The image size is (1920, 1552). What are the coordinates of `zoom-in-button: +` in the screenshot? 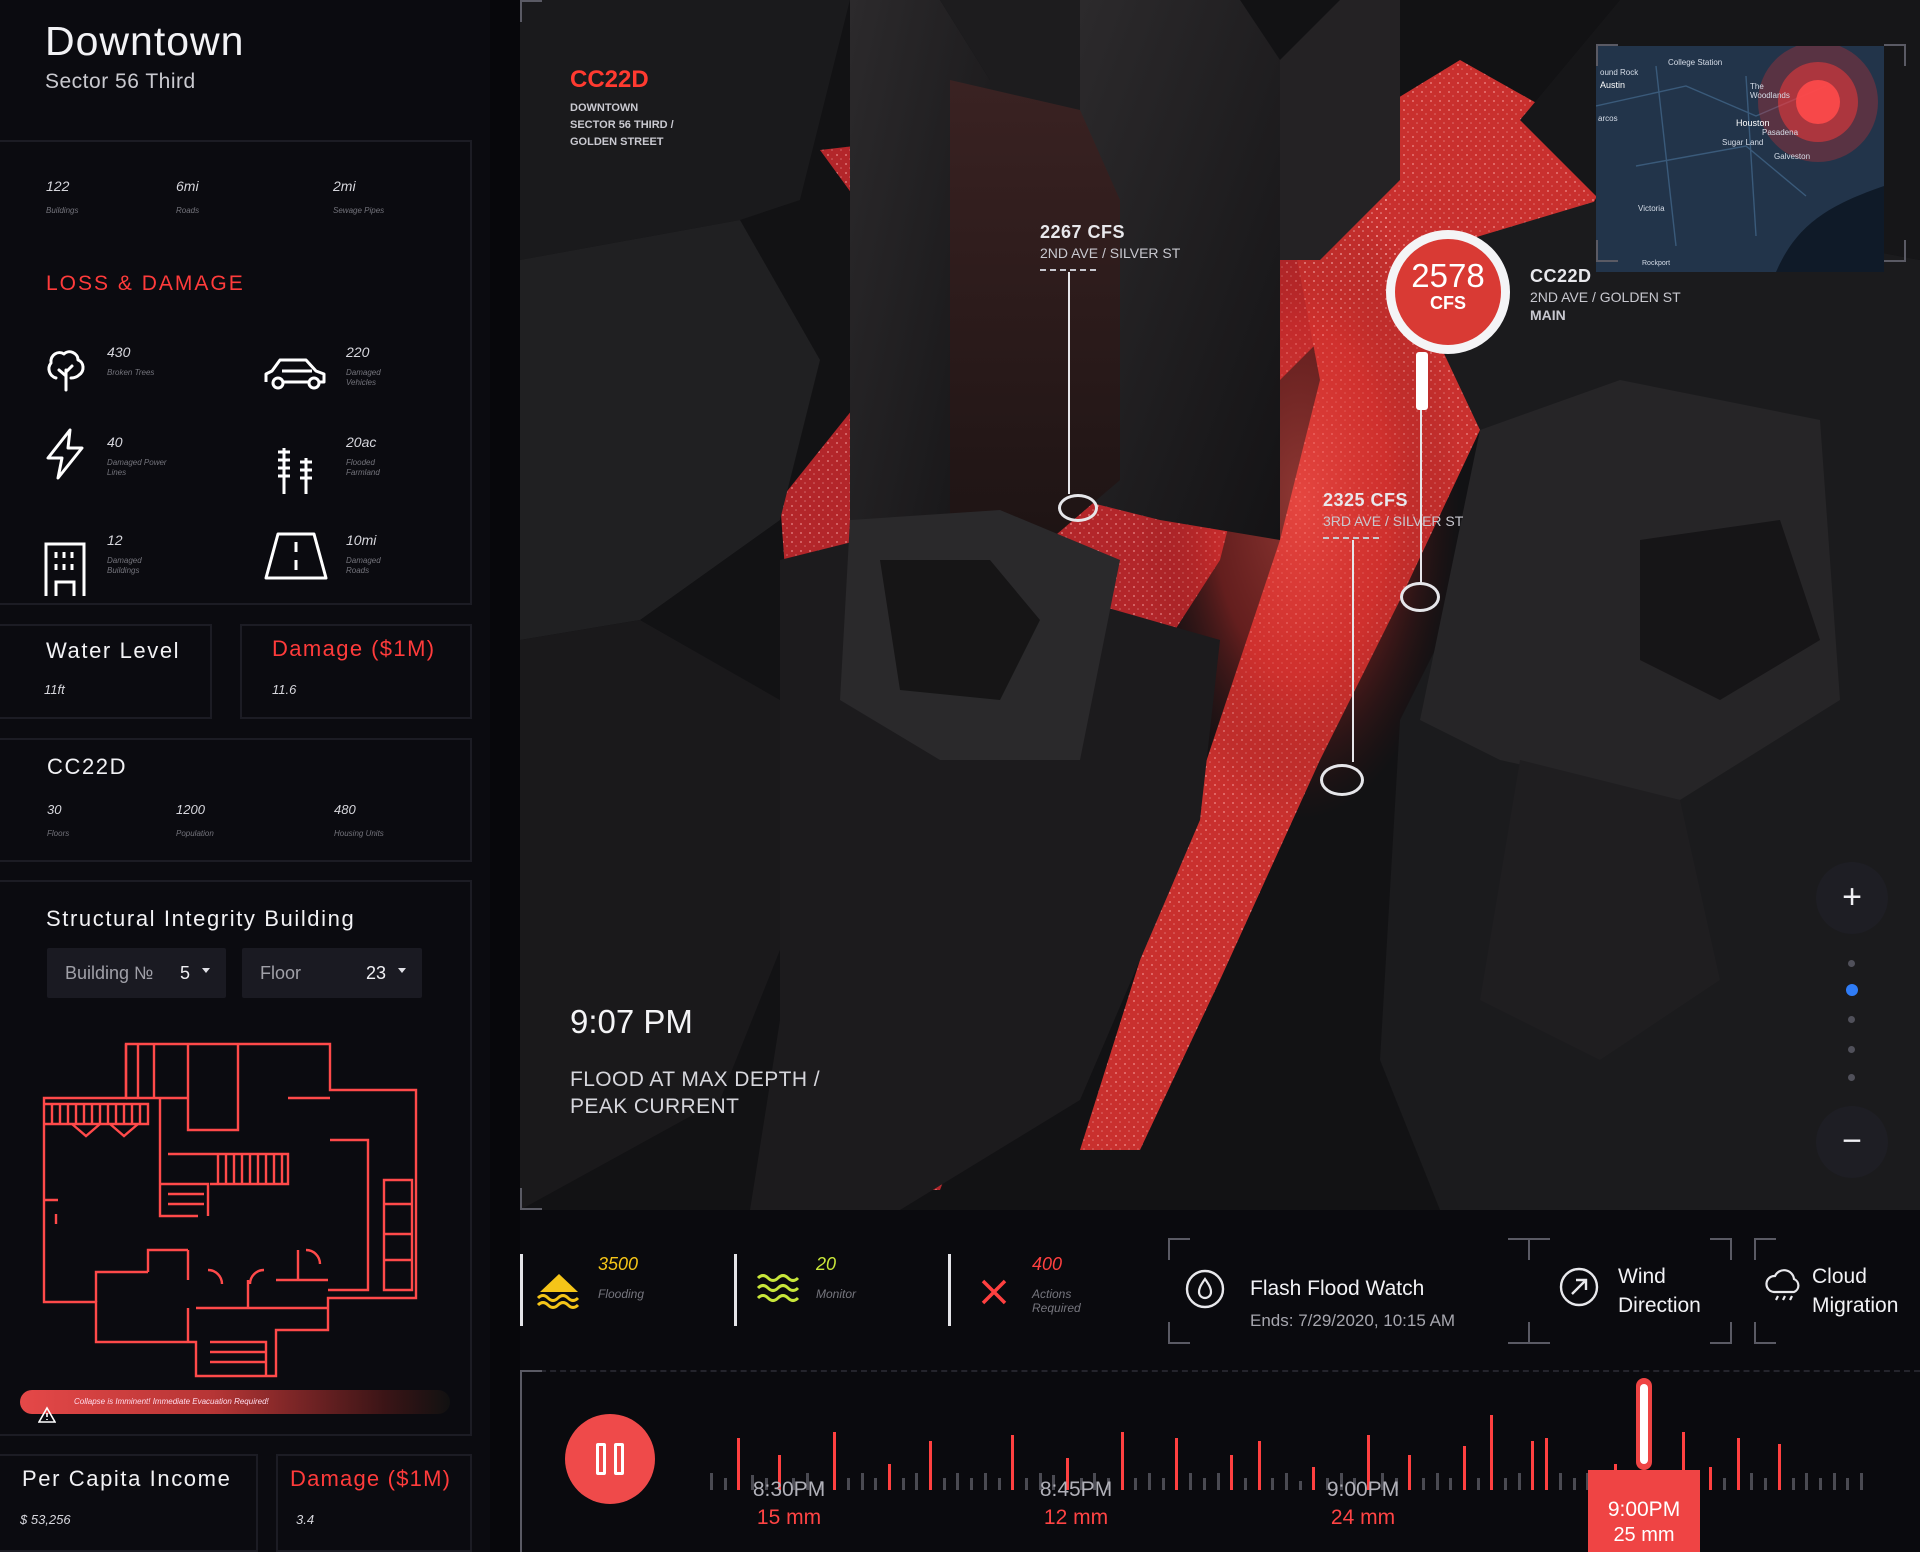 It's located at (1852, 898).